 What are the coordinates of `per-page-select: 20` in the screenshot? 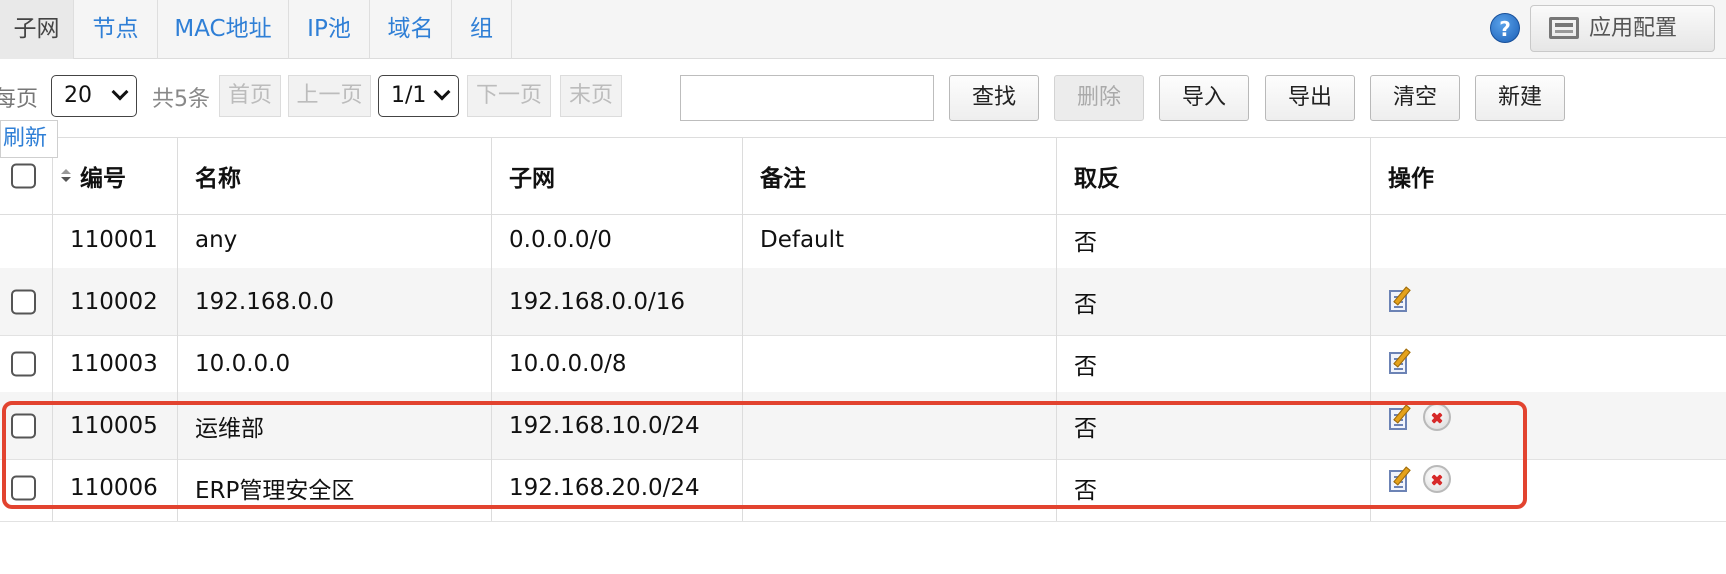 It's located at (94, 96).